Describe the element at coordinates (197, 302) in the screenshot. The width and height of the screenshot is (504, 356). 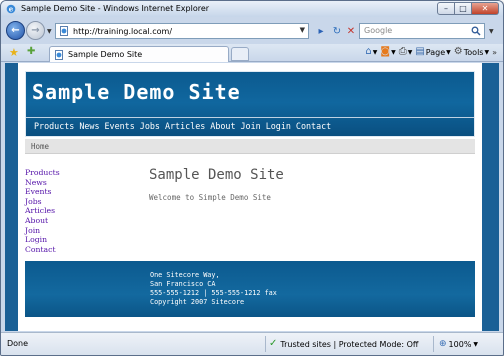
I see `footer-copyright: Copyright 2007 Sitecore` at that location.